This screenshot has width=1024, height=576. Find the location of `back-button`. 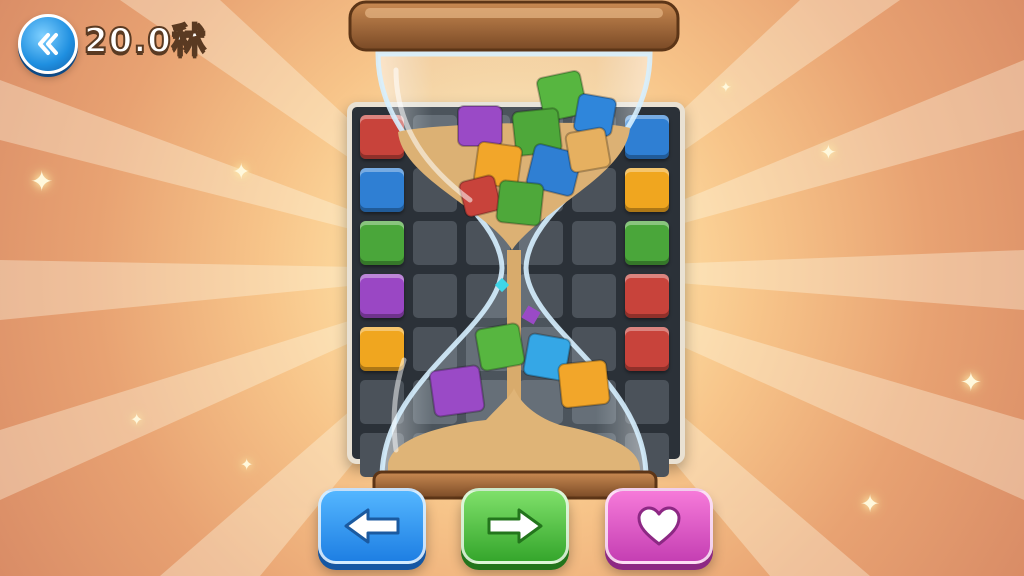

back-button is located at coordinates (48, 44).